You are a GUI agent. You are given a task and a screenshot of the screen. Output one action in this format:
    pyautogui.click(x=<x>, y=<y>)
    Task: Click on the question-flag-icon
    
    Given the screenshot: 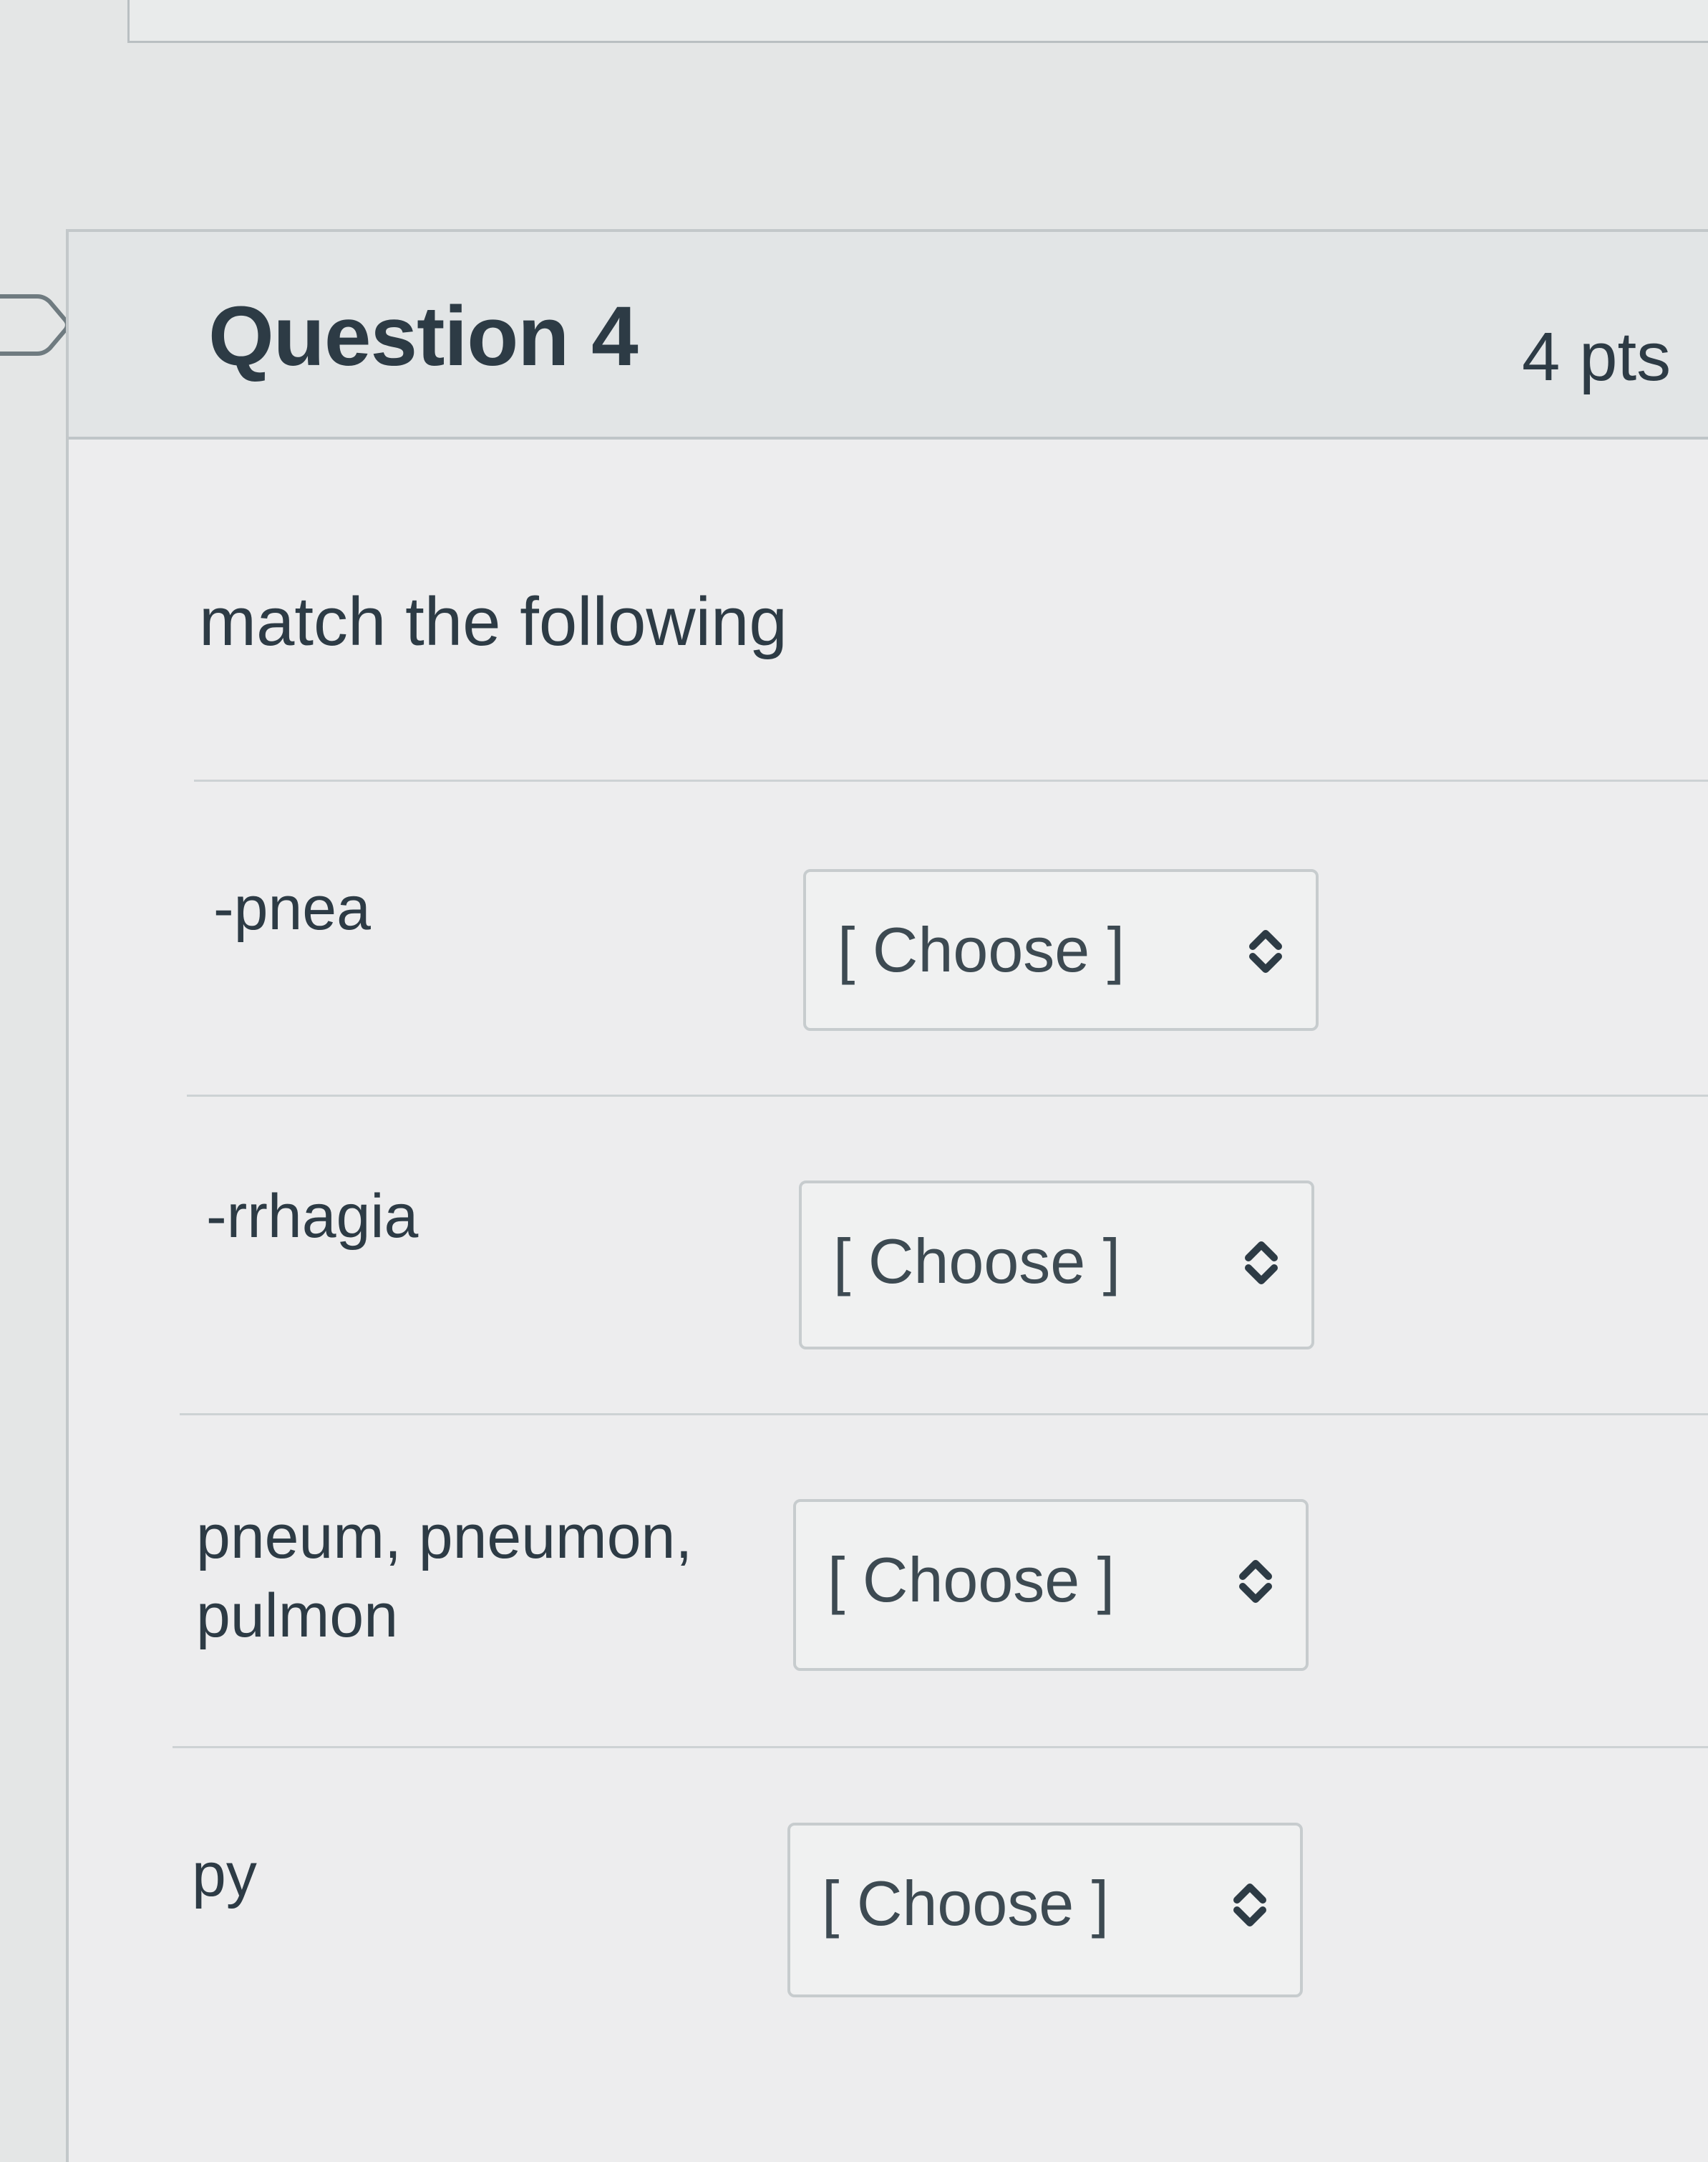 What is the action you would take?
    pyautogui.click(x=36, y=325)
    